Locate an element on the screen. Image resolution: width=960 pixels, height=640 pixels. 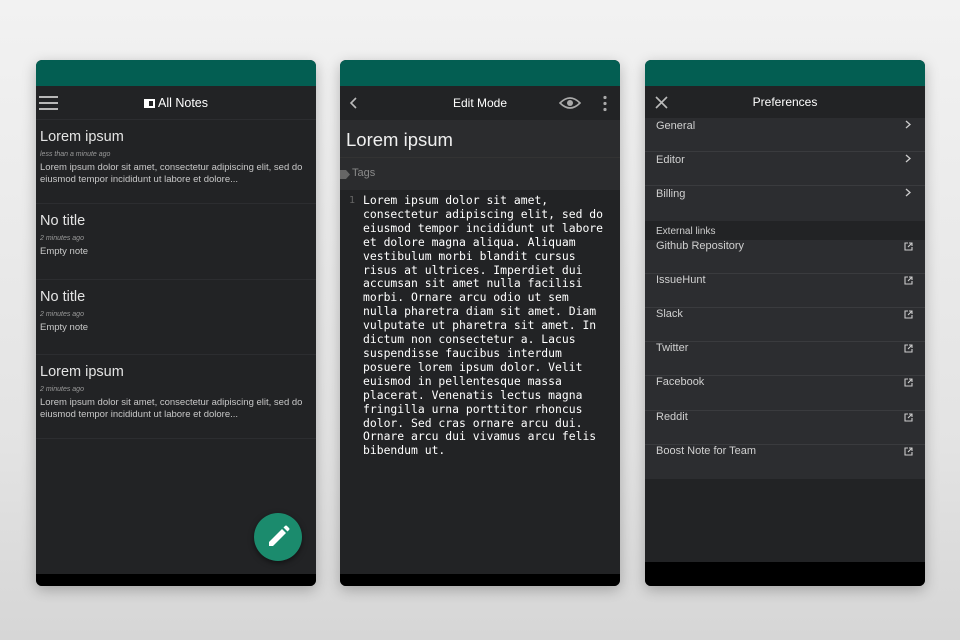
page-title: Preferences is located at coordinates (785, 102).